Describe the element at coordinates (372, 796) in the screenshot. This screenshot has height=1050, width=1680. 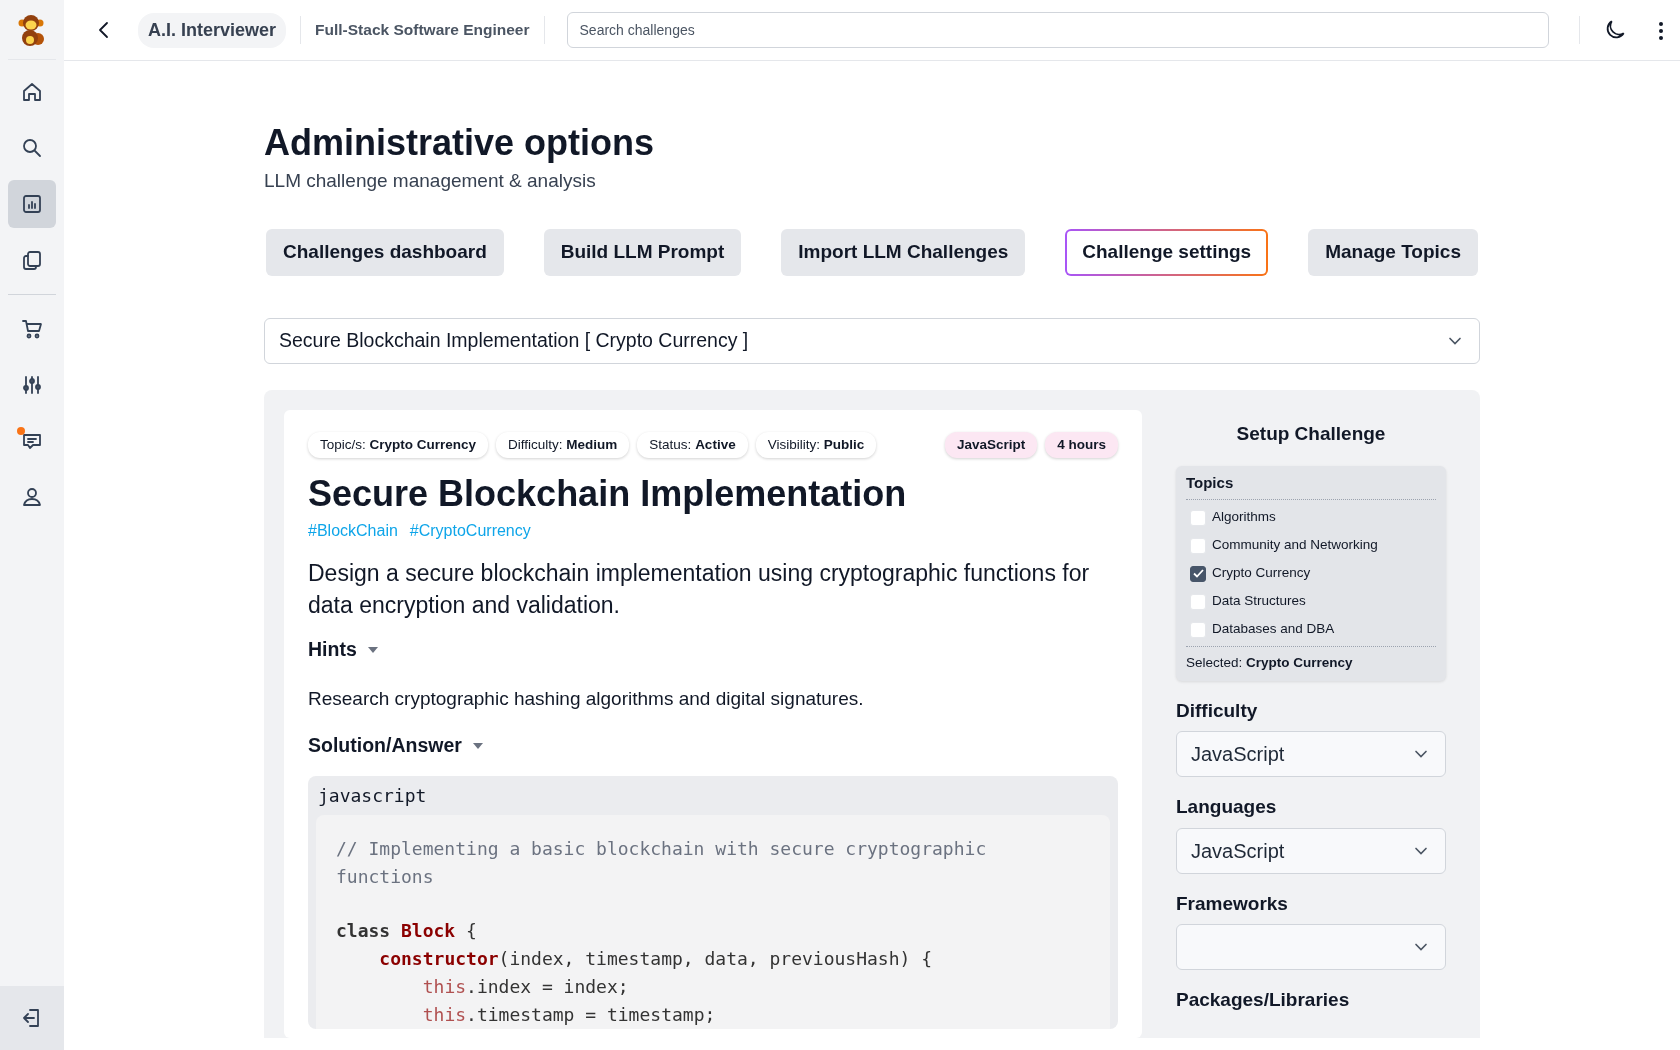
I see `code-language: javascript` at that location.